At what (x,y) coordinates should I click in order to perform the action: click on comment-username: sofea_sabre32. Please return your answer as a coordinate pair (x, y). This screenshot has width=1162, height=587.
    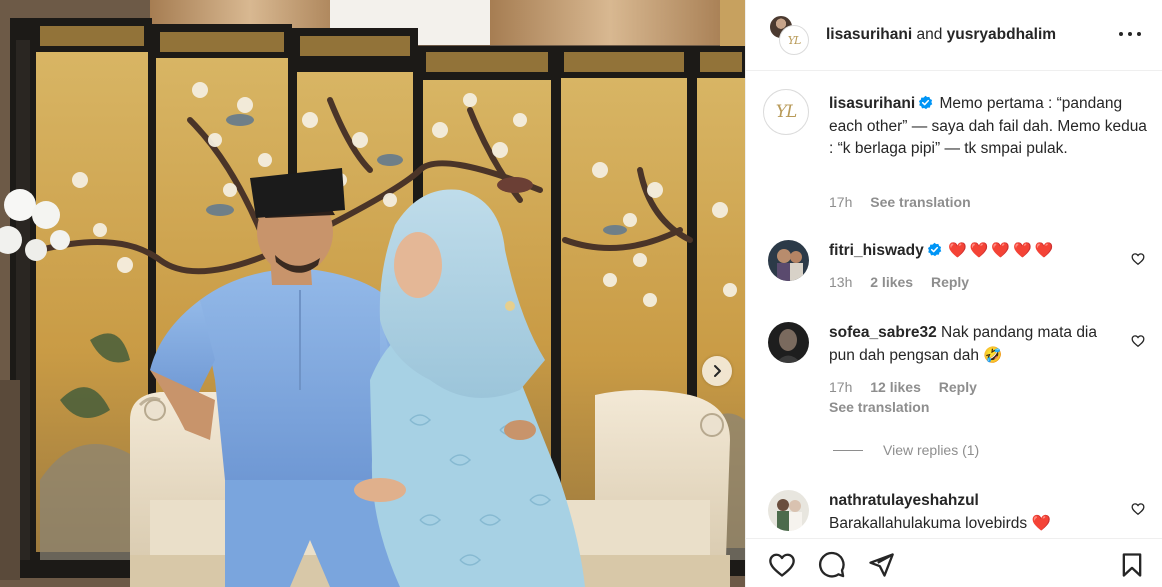
    Looking at the image, I should click on (883, 332).